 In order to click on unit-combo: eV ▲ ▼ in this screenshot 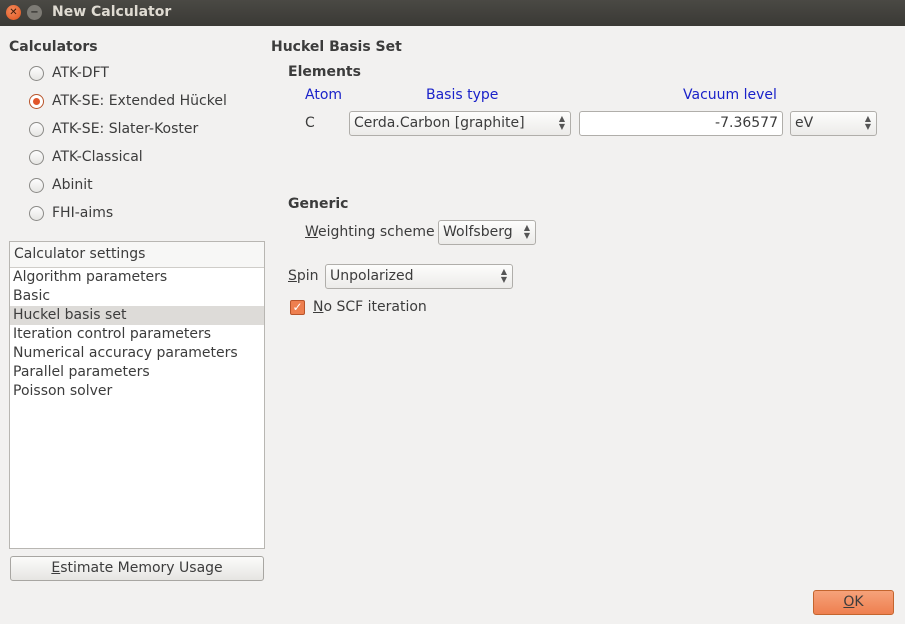, I will do `click(833, 123)`.